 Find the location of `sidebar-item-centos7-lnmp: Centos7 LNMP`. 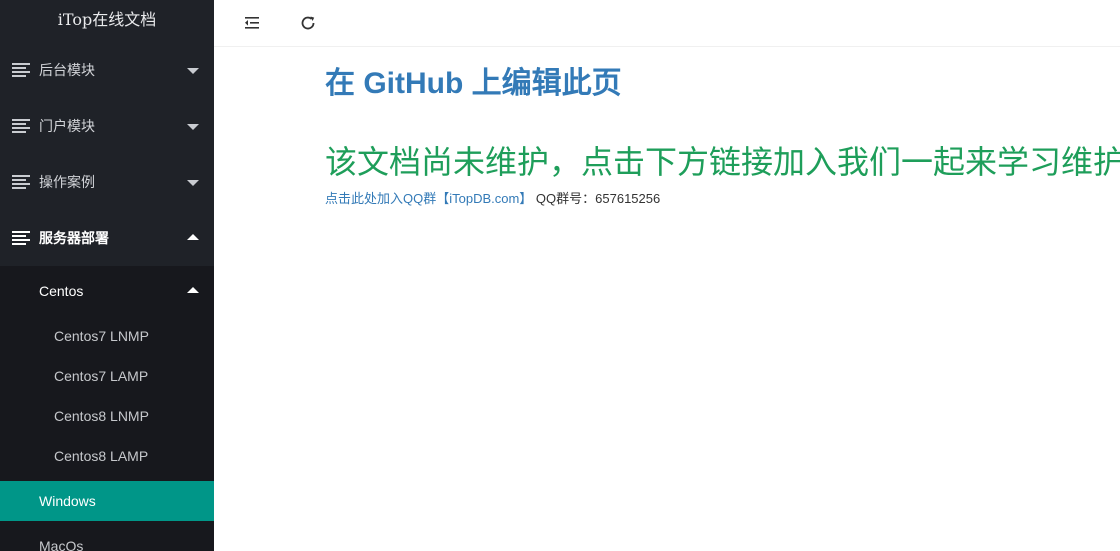

sidebar-item-centos7-lnmp: Centos7 LNMP is located at coordinates (107, 336).